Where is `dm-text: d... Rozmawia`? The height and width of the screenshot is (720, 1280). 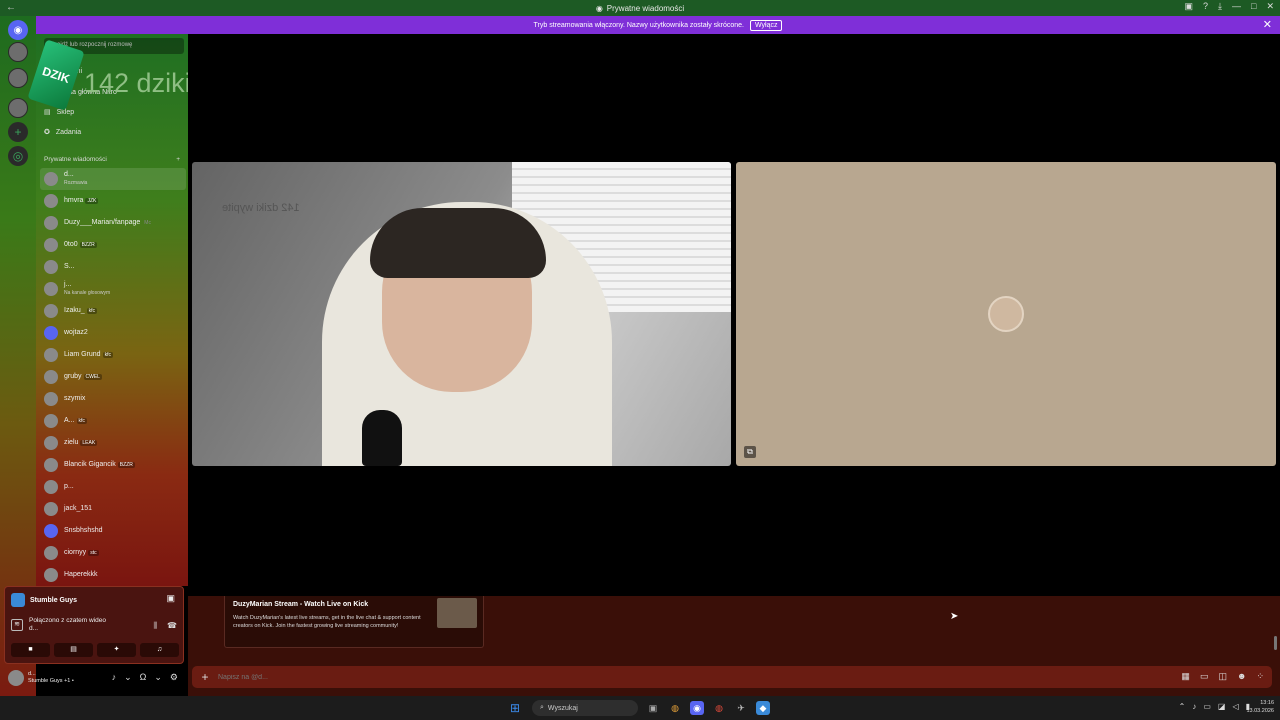 dm-text: d... Rozmawia is located at coordinates (75, 179).